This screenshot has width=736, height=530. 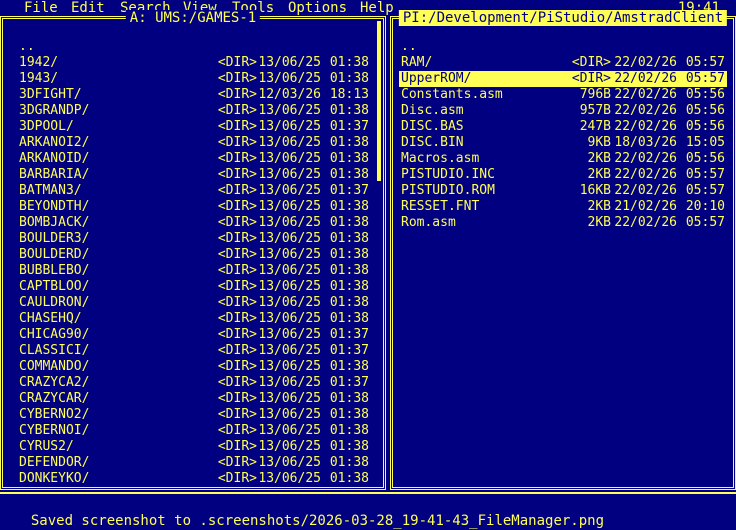 What do you see at coordinates (379, 253) in the screenshot?
I see `left-scrollbar` at bounding box center [379, 253].